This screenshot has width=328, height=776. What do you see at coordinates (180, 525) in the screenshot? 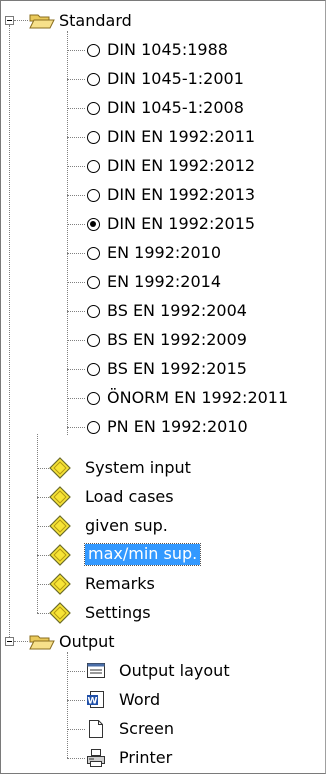
I see `tree-item-given-sup: given sup.` at bounding box center [180, 525].